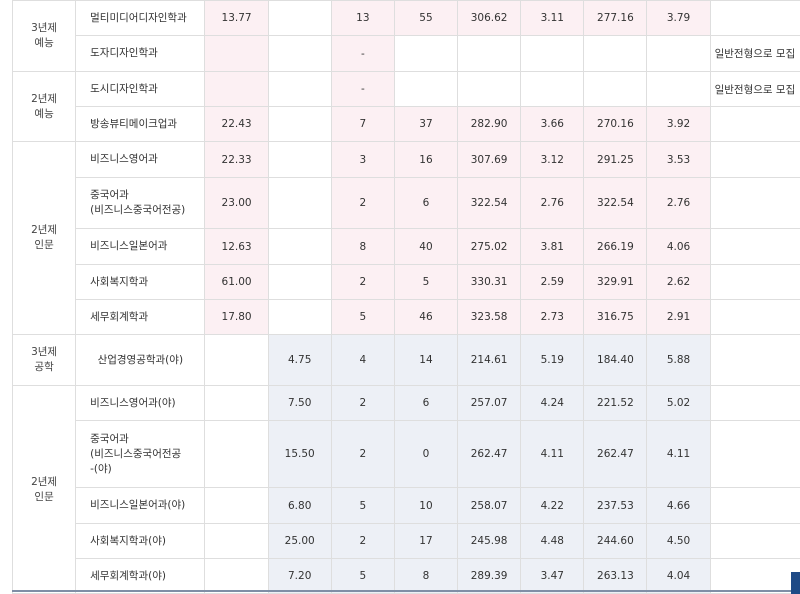 The width and height of the screenshot is (800, 594). Describe the element at coordinates (426, 360) in the screenshot. I see `applicants-cell: 14` at that location.